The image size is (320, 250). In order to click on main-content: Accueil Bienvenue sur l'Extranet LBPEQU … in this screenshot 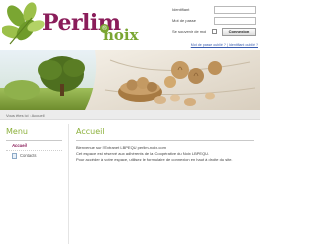, I will do `click(165, 145)`.